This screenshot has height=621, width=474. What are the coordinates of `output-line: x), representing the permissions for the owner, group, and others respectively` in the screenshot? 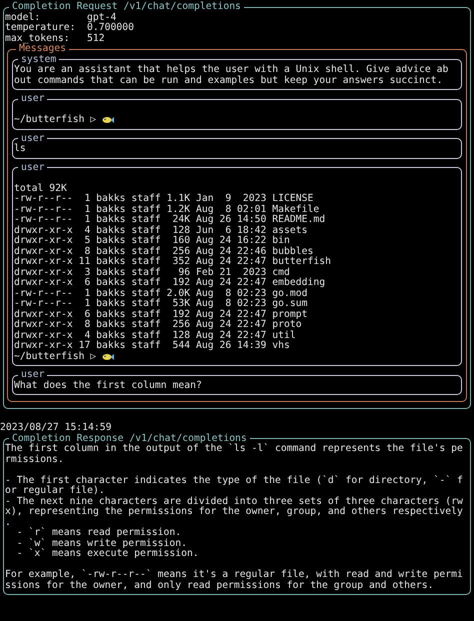 It's located at (234, 512).